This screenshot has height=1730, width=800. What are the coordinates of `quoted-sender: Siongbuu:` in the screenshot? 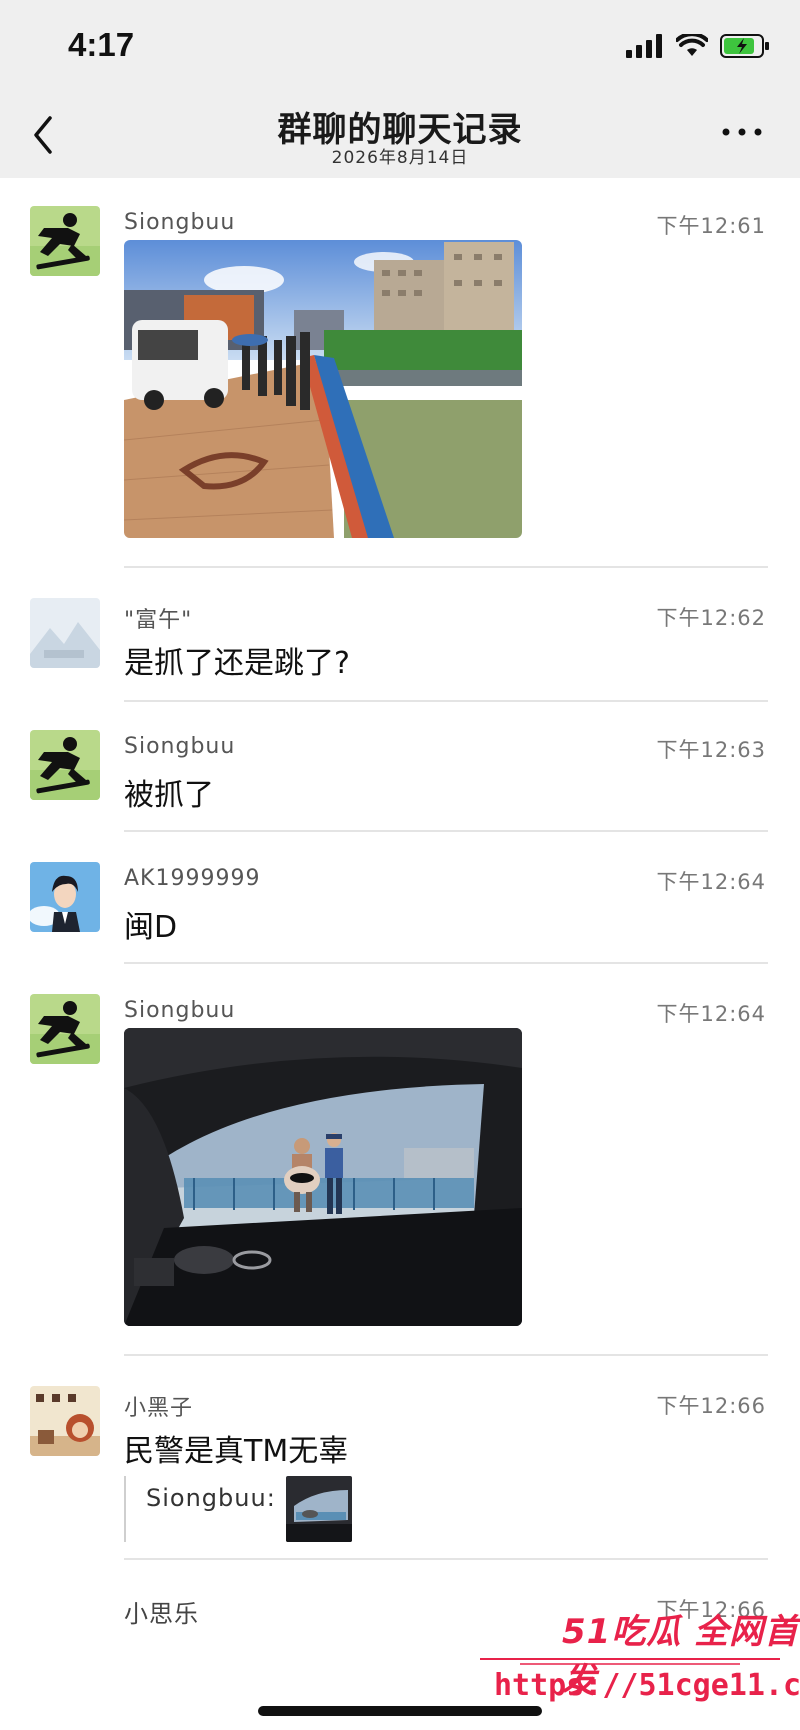 It's located at (211, 1498).